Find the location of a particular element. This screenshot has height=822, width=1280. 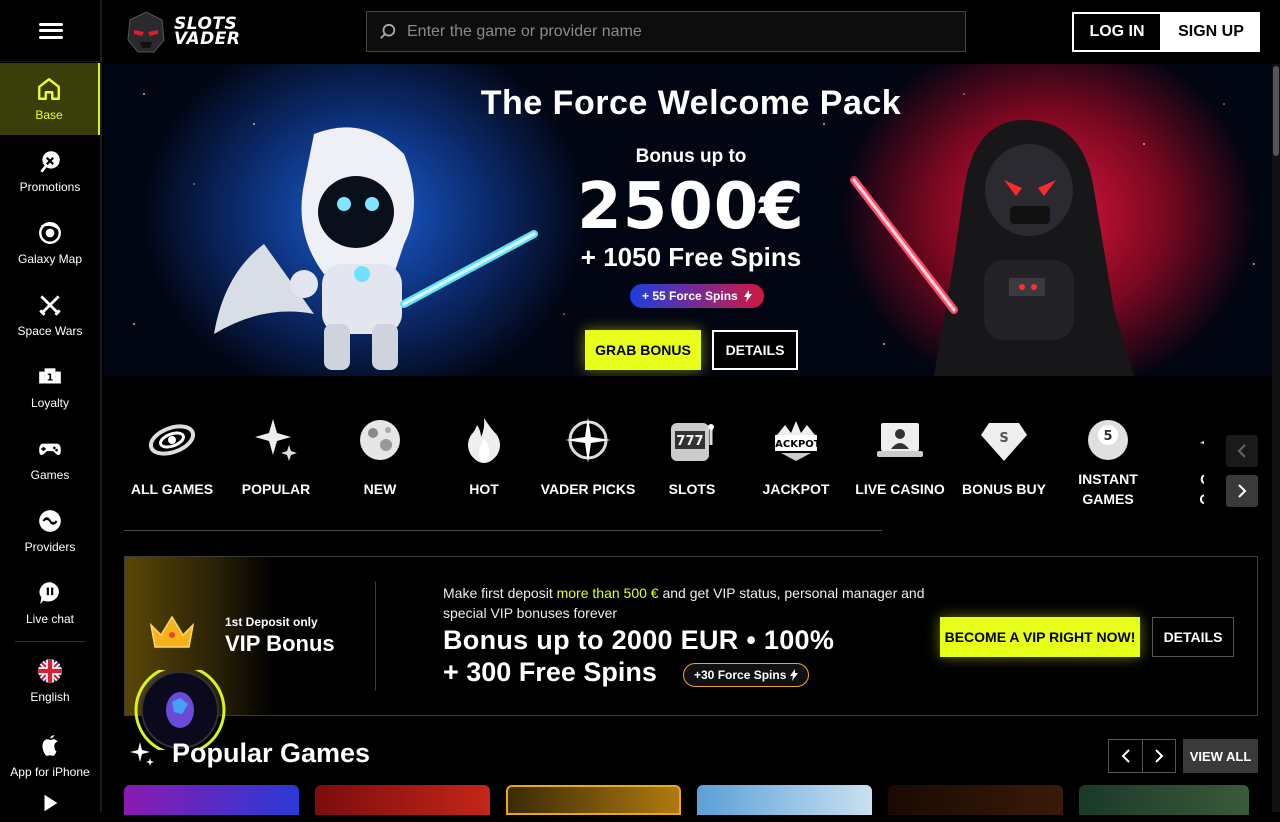

language-selector: English is located at coordinates (50, 681).